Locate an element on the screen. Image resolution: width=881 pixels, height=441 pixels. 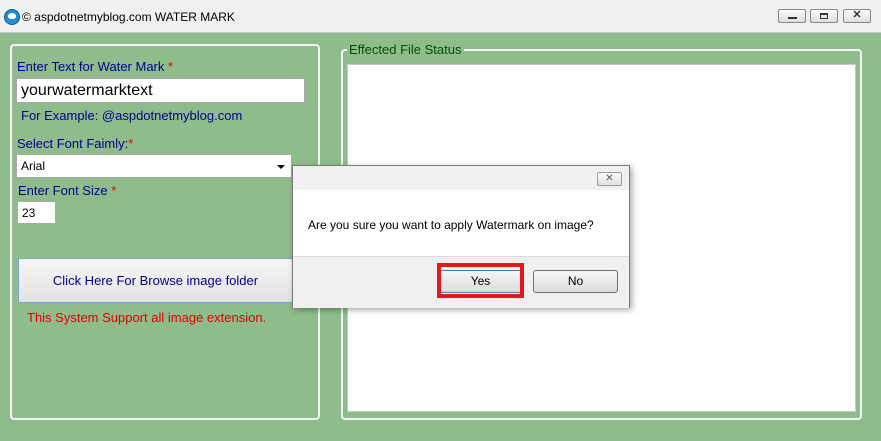
maximize-button is located at coordinates (824, 16).